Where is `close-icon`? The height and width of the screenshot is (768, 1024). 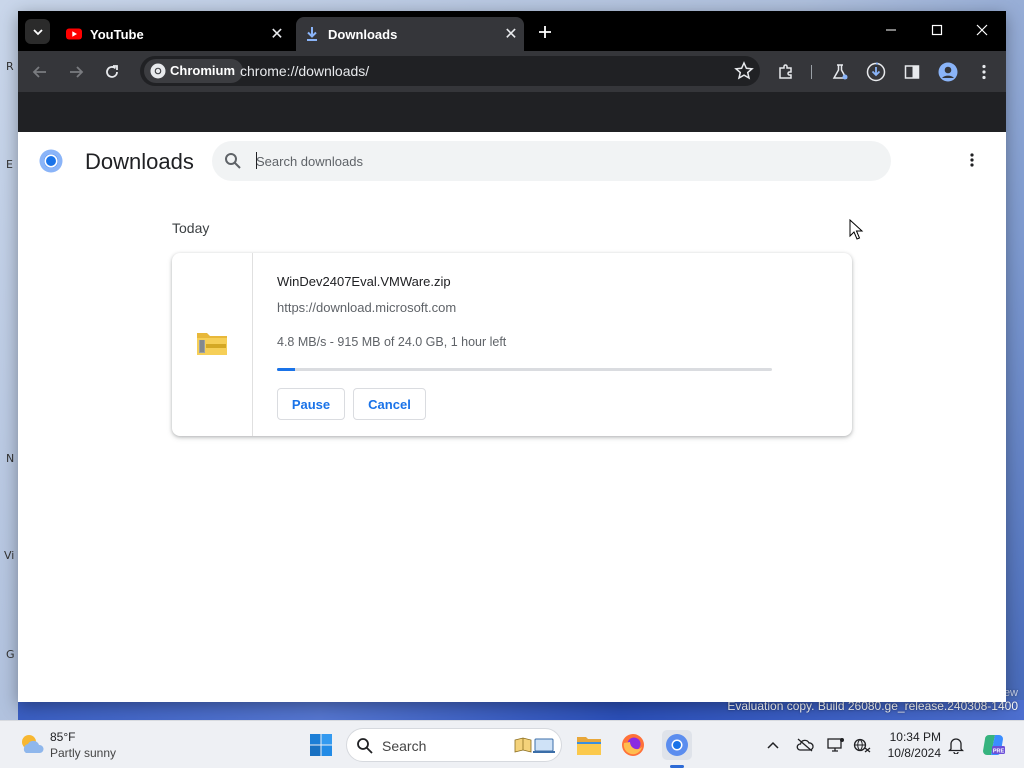
close-icon is located at coordinates (982, 30).